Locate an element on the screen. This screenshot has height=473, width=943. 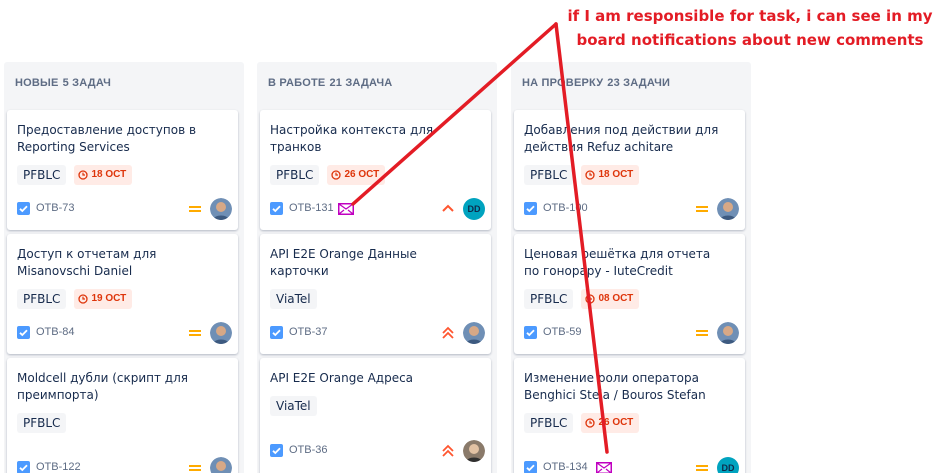
column-header: НА ПРОВЕРКУ 23 ЗАДАЧИ is located at coordinates (631, 83).